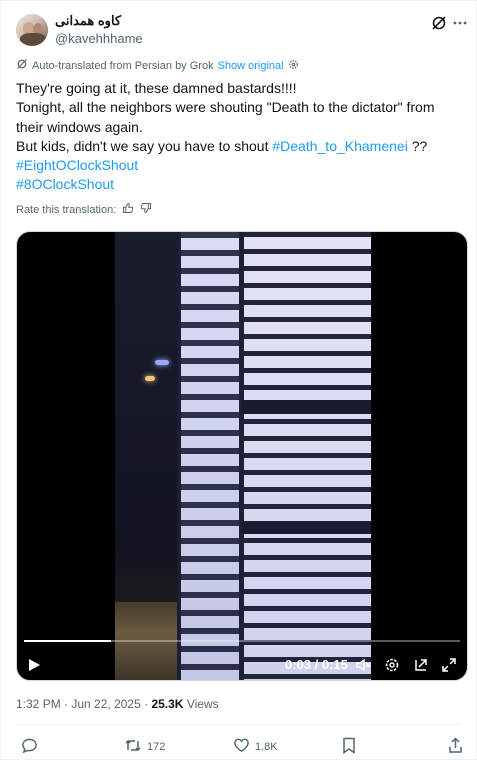  Describe the element at coordinates (241, 184) in the screenshot. I see `hashtag-8-oclock-shout: #8OClockShout` at that location.